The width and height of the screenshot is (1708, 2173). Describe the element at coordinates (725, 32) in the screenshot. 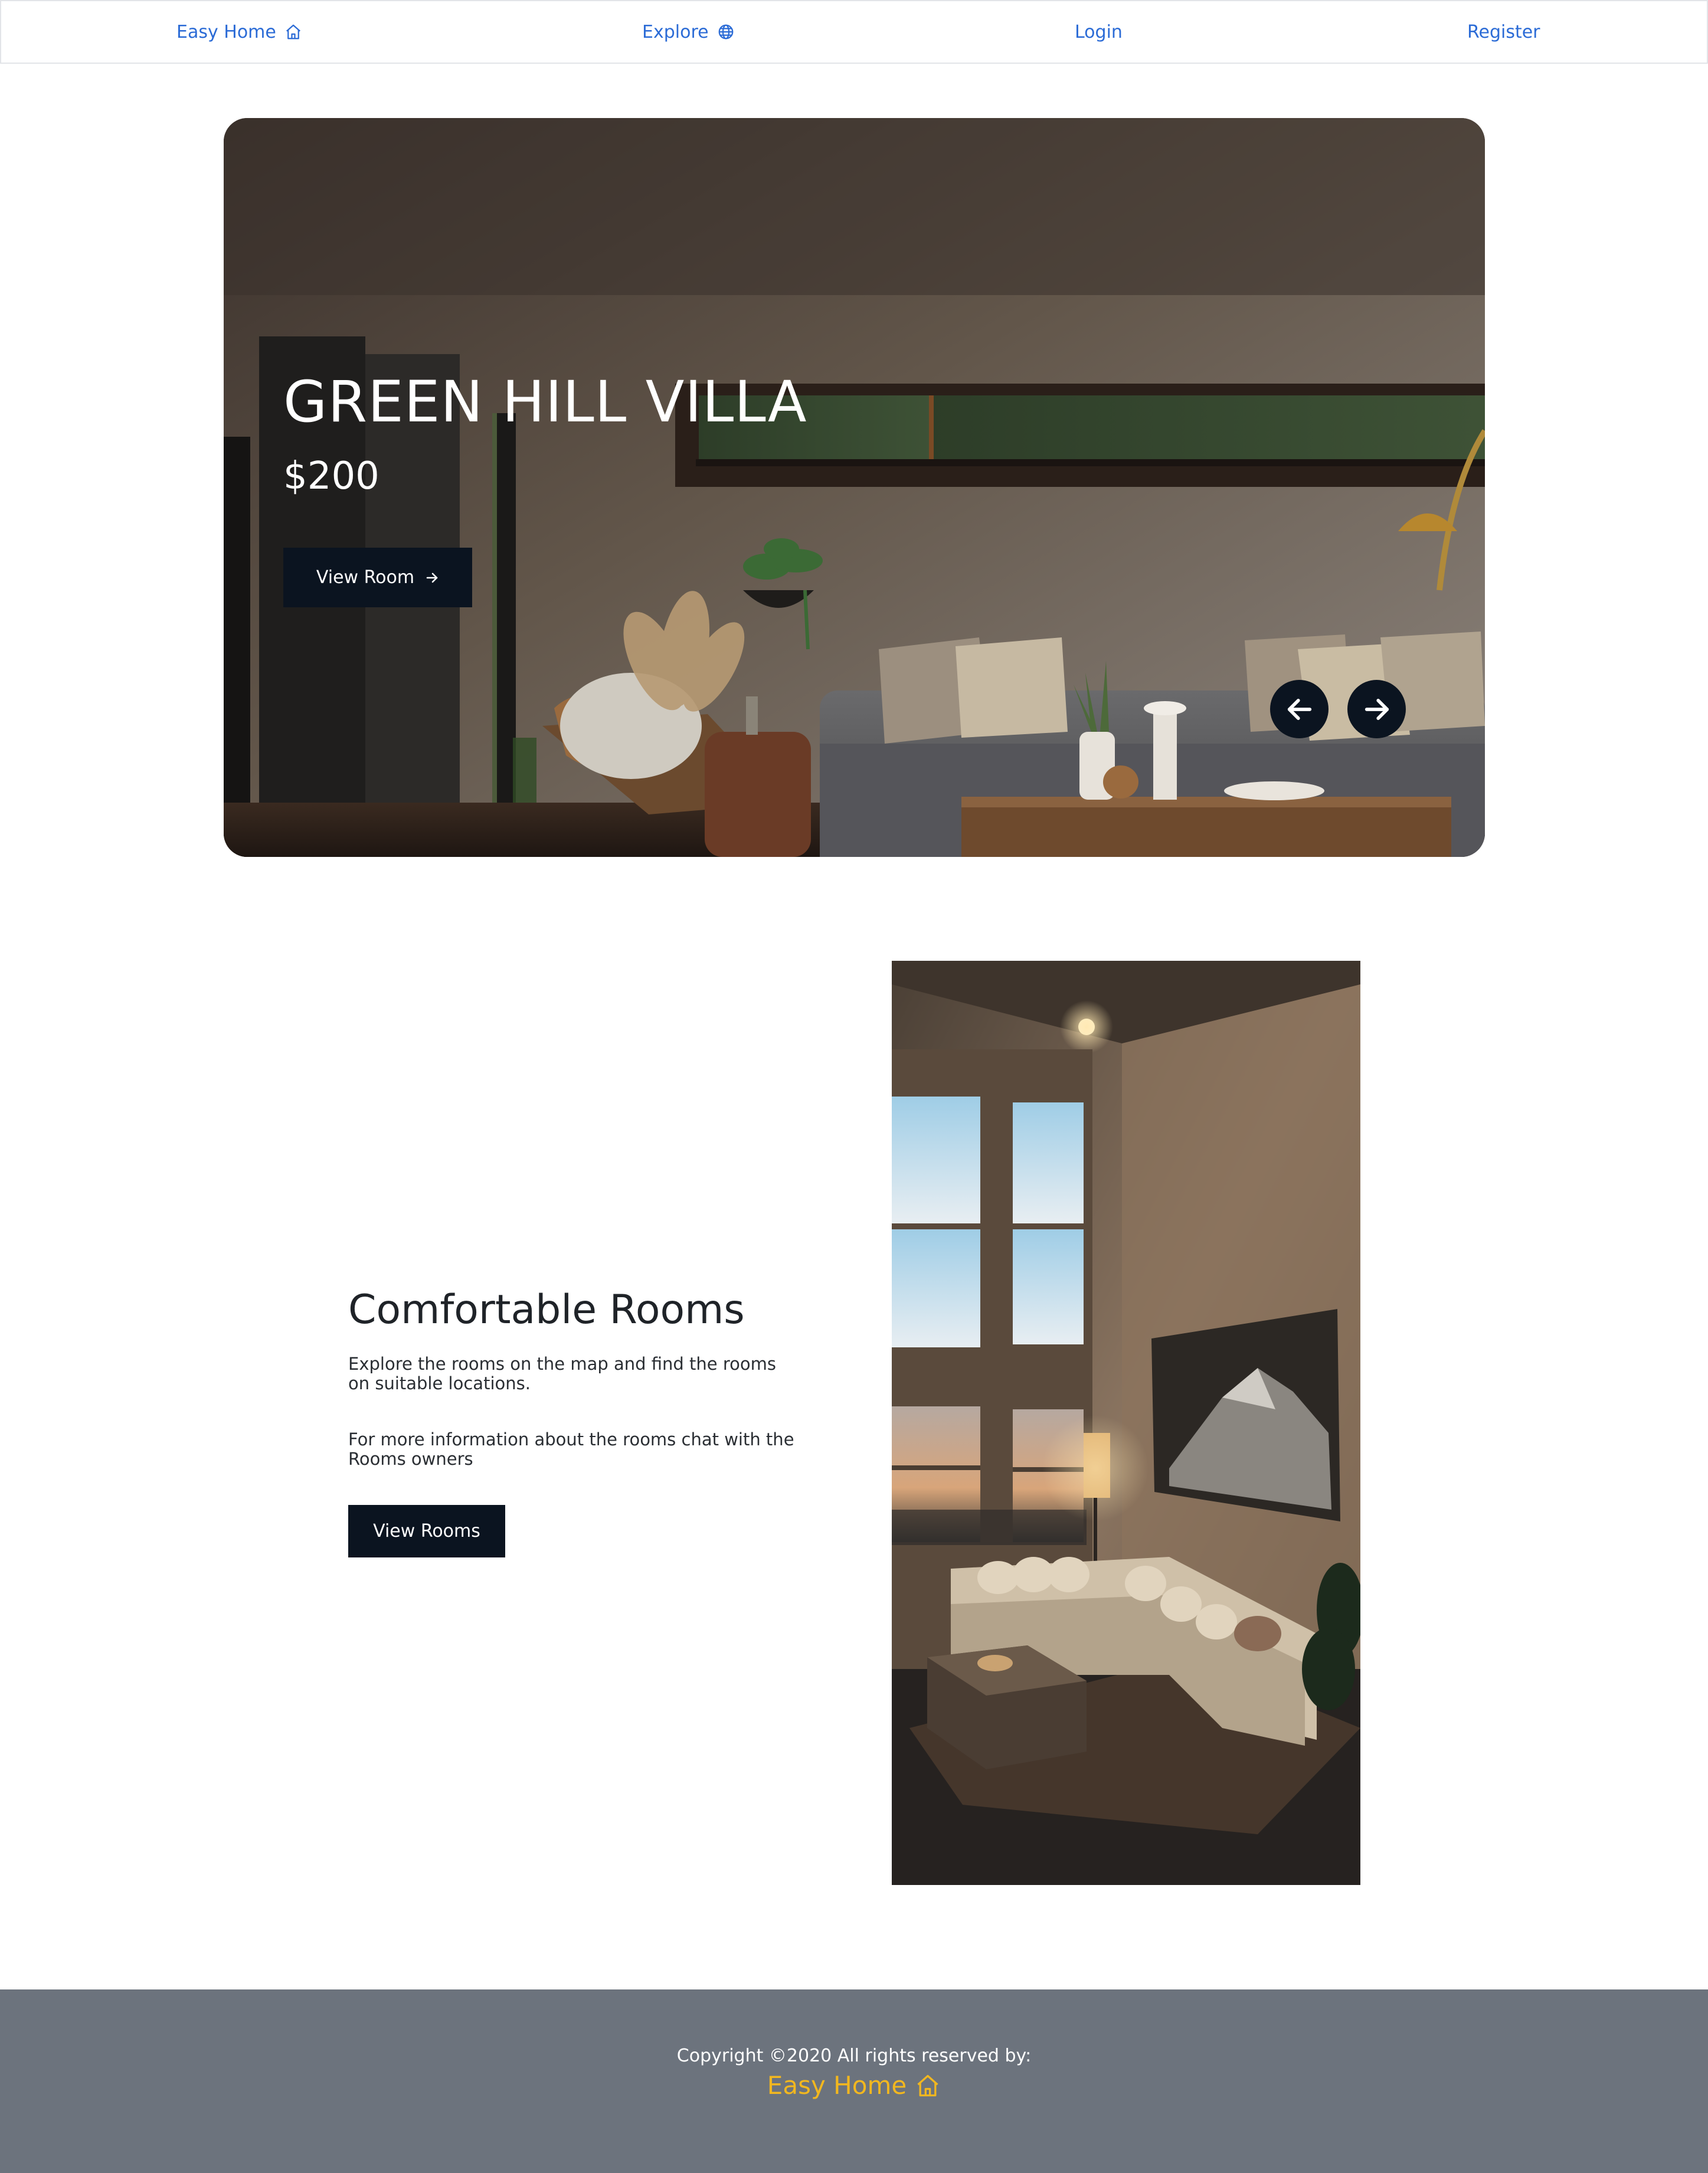

I see `globe-icon` at that location.